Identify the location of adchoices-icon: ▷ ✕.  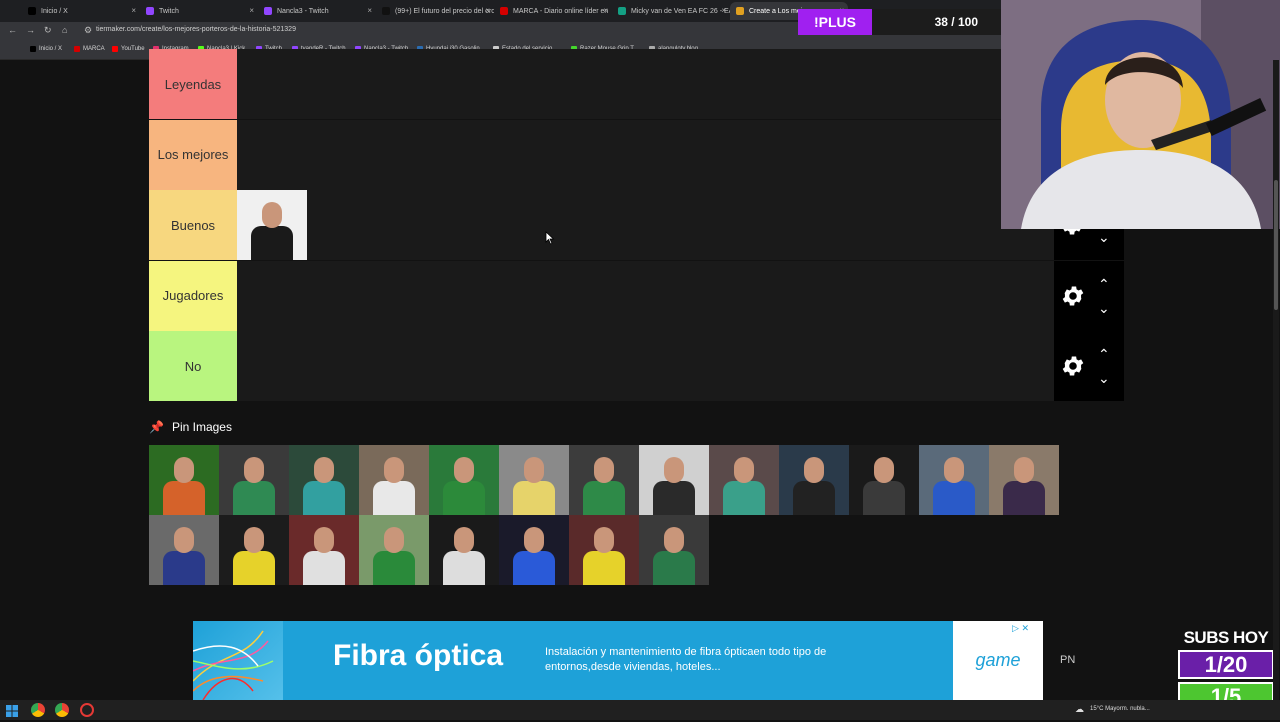
(1020, 628).